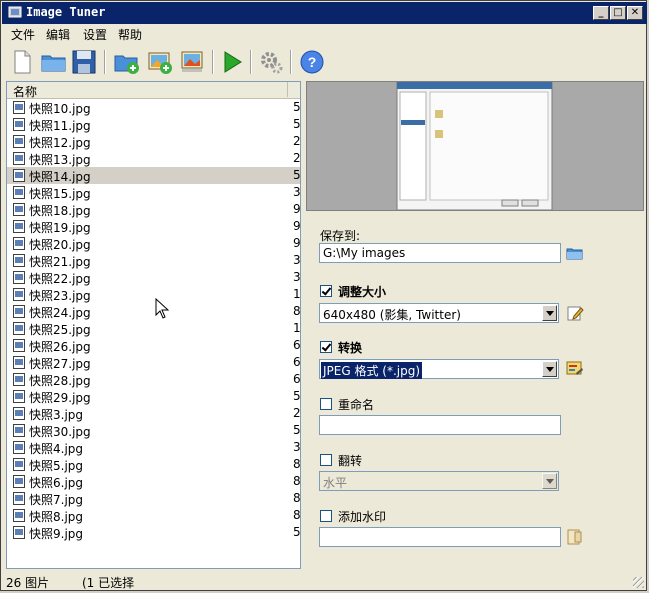 This screenshot has width=649, height=593. Describe the element at coordinates (60, 381) in the screenshot. I see `file-name: 快照28.jpg` at that location.